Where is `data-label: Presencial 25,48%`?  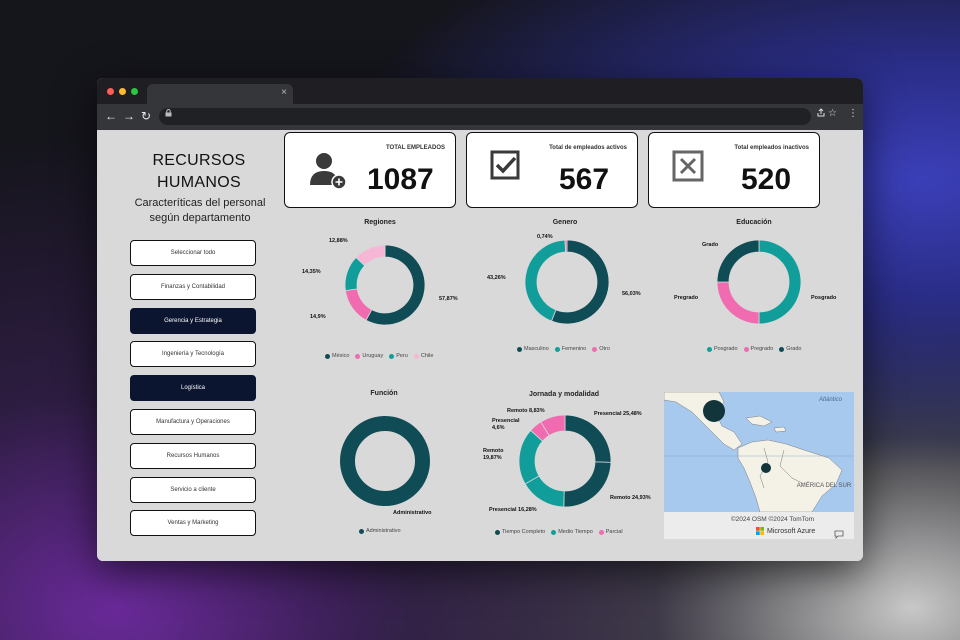
data-label: Presencial 25,48% is located at coordinates (618, 414).